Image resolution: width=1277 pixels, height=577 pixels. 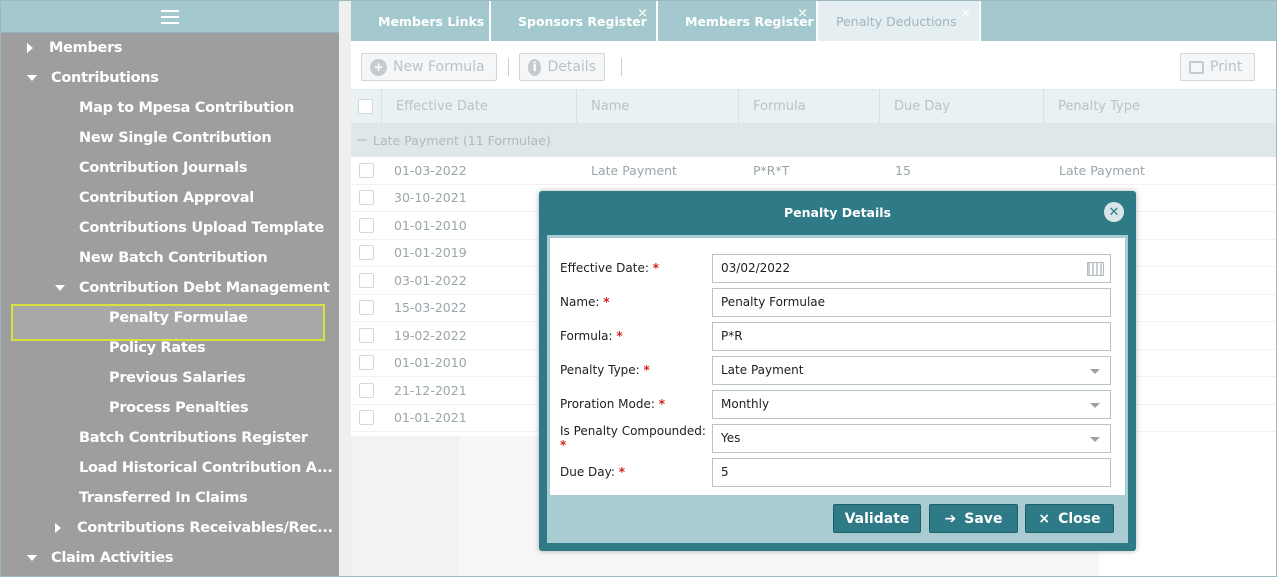 I want to click on info-icon: i, so click(x=535, y=67).